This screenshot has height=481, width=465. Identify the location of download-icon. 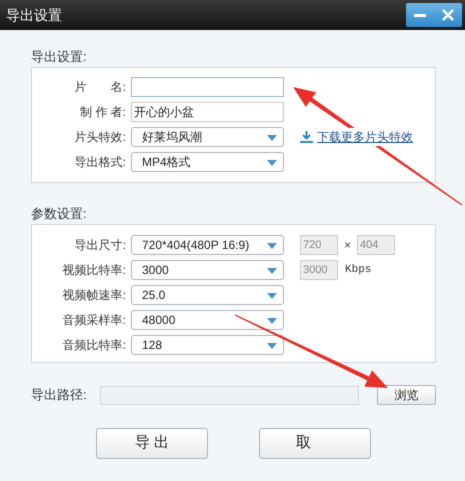
(306, 137).